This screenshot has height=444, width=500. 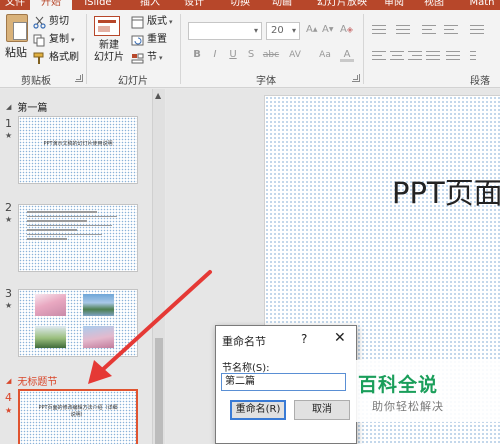 I want to click on numbering-icon, so click(x=403, y=30).